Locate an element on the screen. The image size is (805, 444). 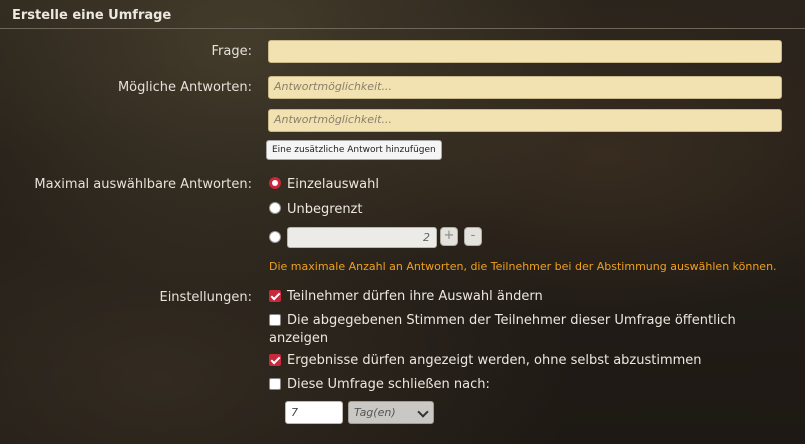
close-after-unit-select: Tag(en) is located at coordinates (391, 412).